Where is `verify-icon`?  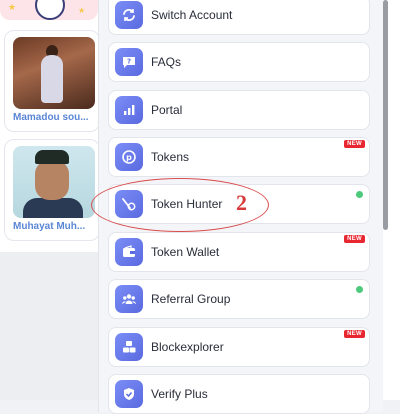 verify-icon is located at coordinates (129, 394).